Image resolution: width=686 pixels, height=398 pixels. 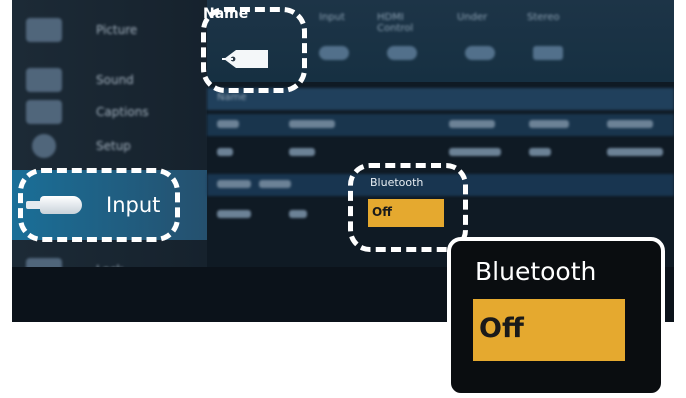 I want to click on sidebar-item-label: Sound, so click(x=115, y=80).